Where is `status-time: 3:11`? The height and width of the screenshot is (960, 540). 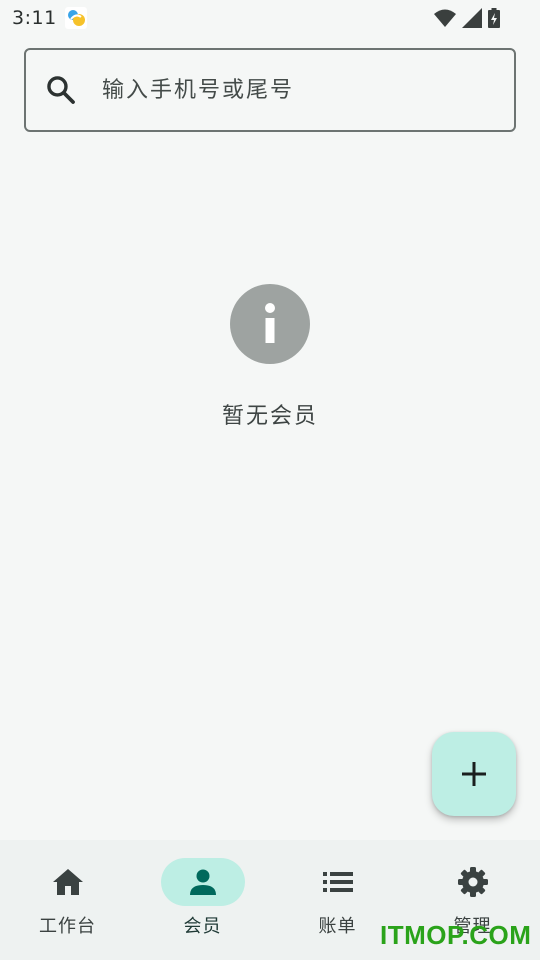 status-time: 3:11 is located at coordinates (34, 18).